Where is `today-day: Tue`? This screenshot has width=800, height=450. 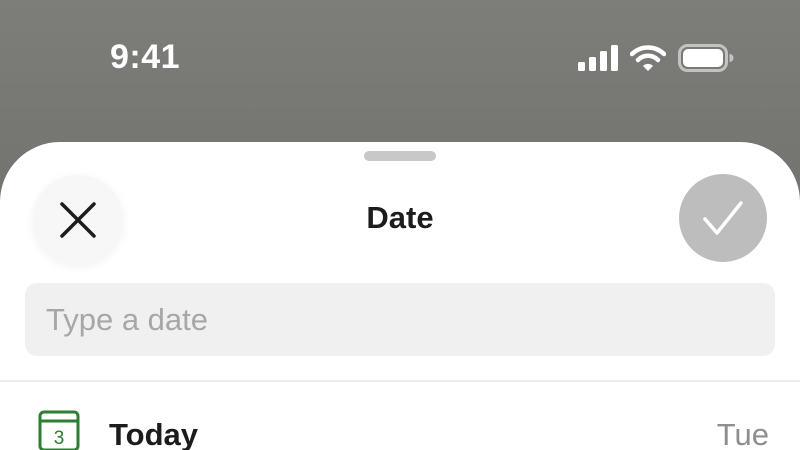
today-day: Tue is located at coordinates (742, 433).